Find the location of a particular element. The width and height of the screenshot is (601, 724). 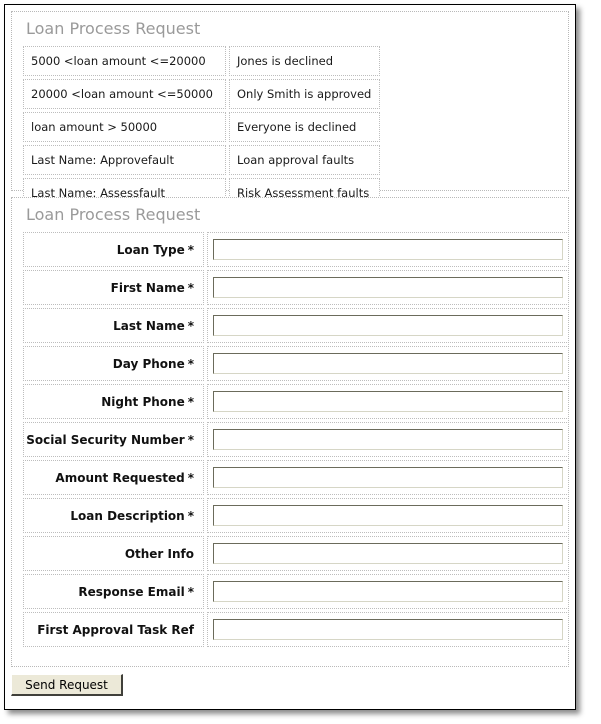

rule-condition-cell: 5000 <loan amount <=20000 is located at coordinates (124, 61).